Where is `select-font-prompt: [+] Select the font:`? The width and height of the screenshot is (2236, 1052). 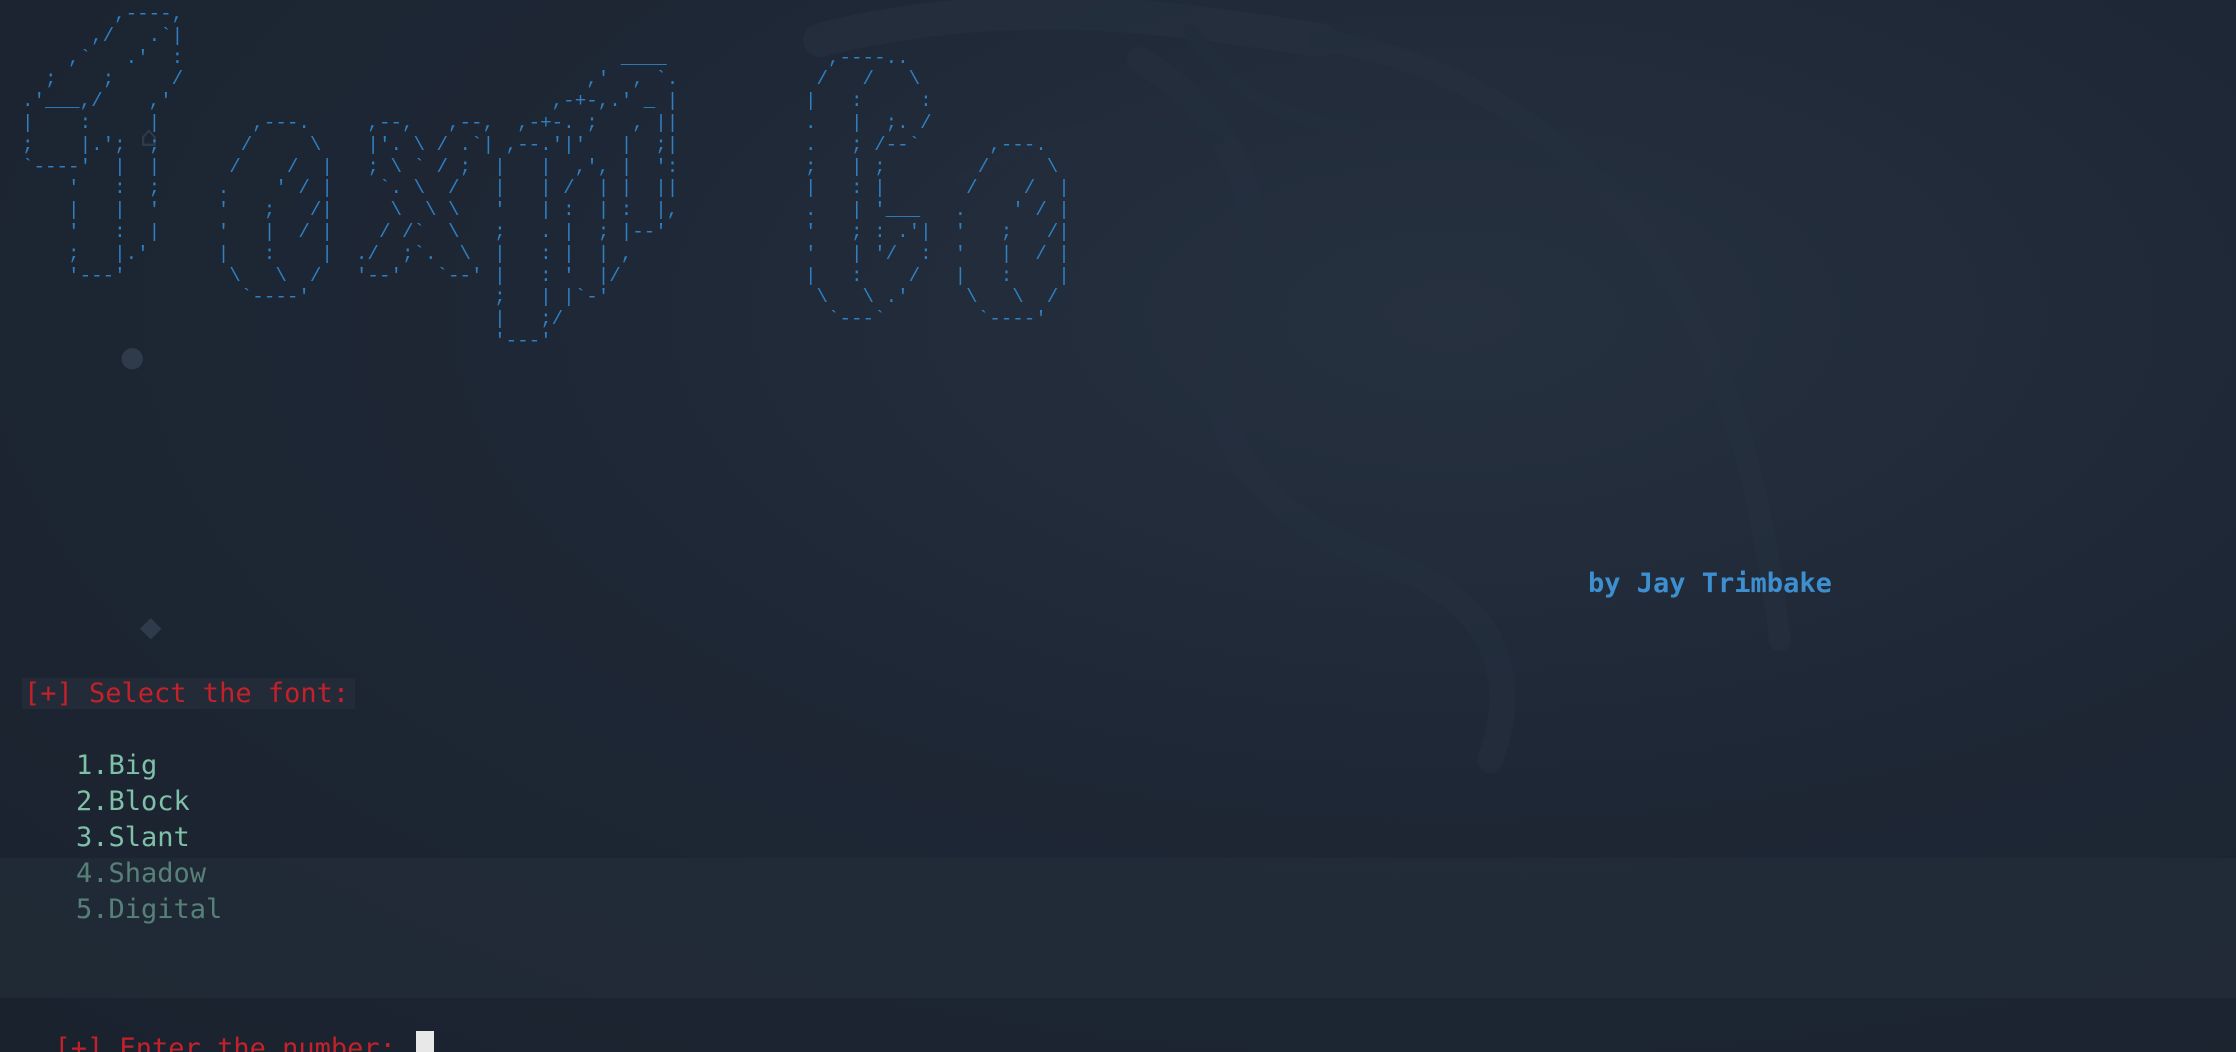 select-font-prompt: [+] Select the font: is located at coordinates (189, 693).